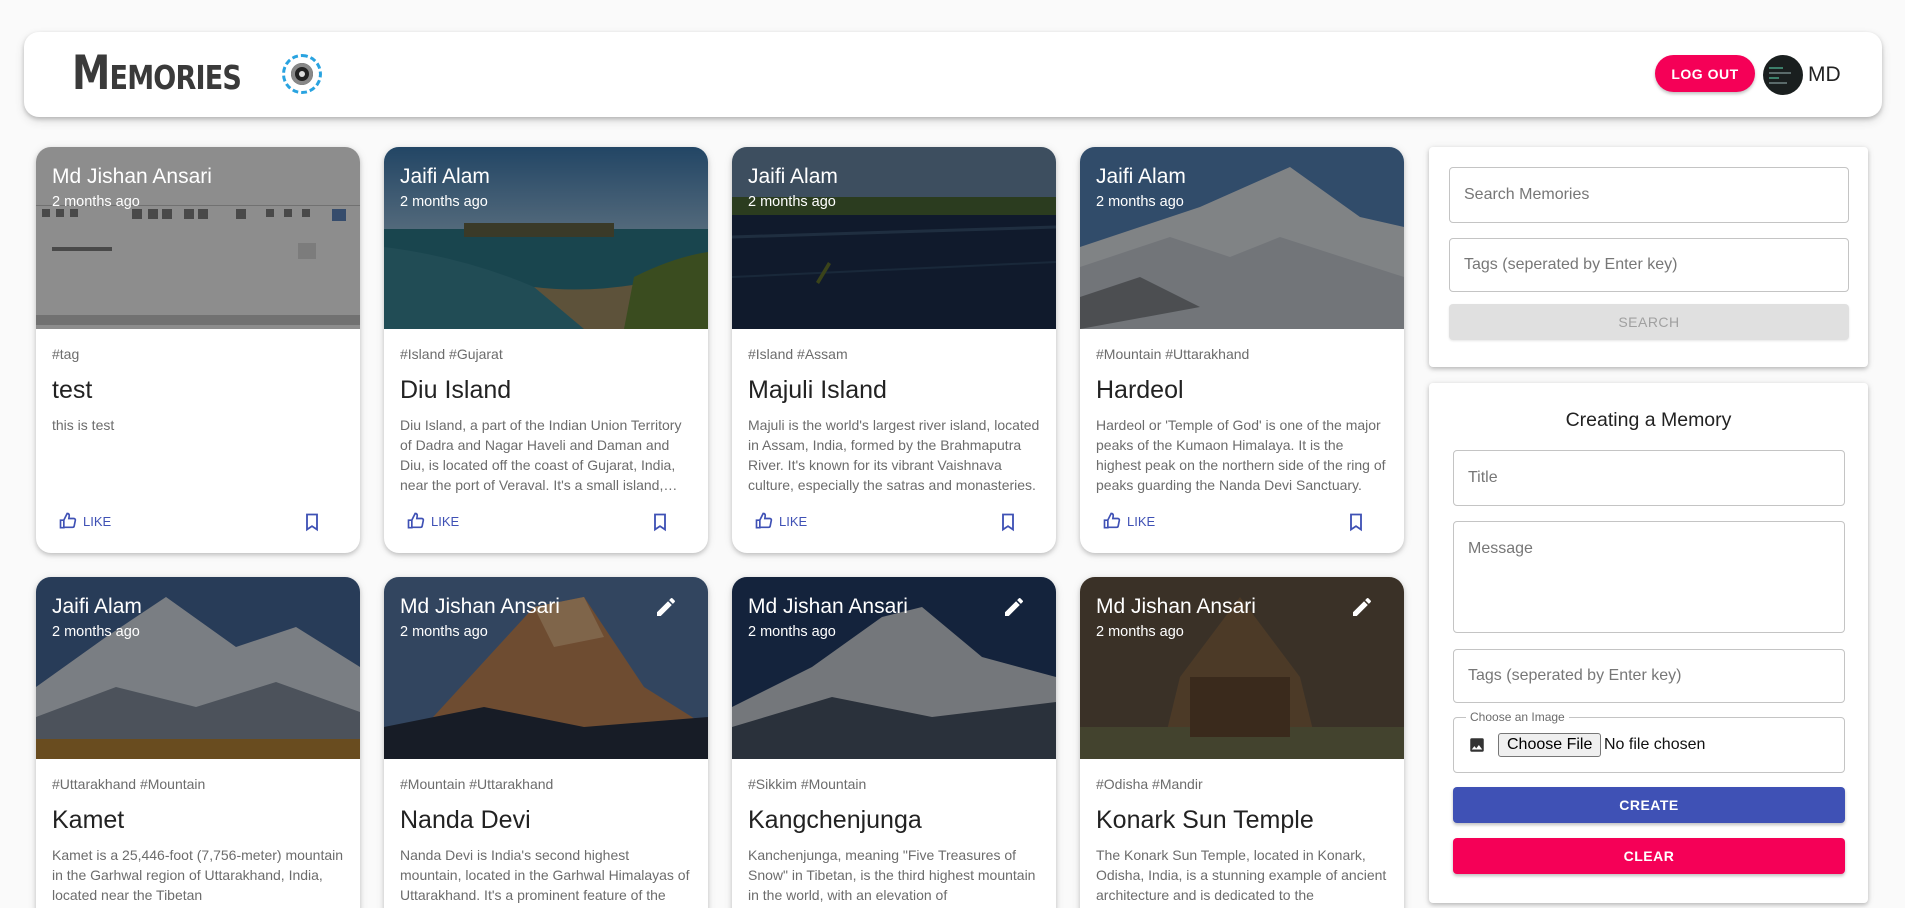 Image resolution: width=1905 pixels, height=908 pixels. What do you see at coordinates (302, 73) in the screenshot?
I see `camera-lens-icon` at bounding box center [302, 73].